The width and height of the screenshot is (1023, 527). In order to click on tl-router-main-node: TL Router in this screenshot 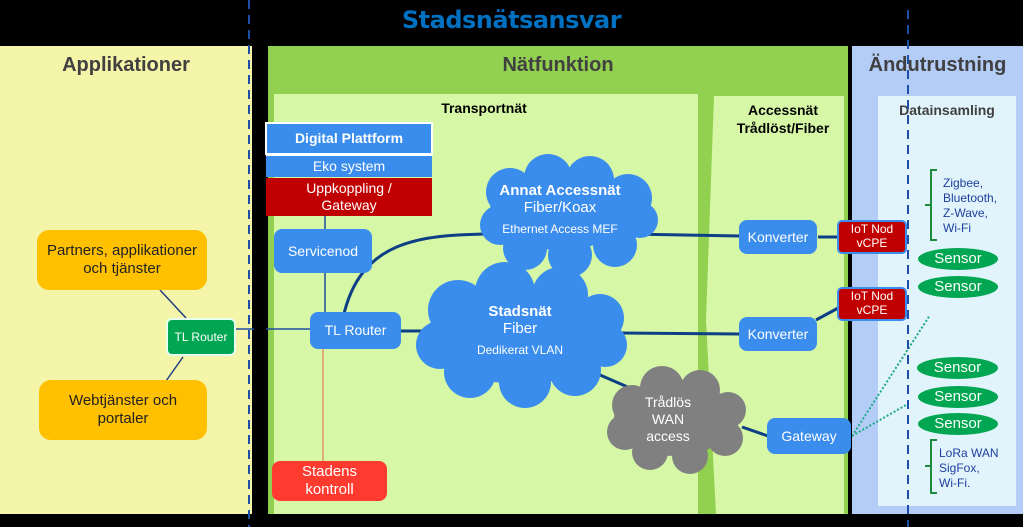, I will do `click(355, 330)`.